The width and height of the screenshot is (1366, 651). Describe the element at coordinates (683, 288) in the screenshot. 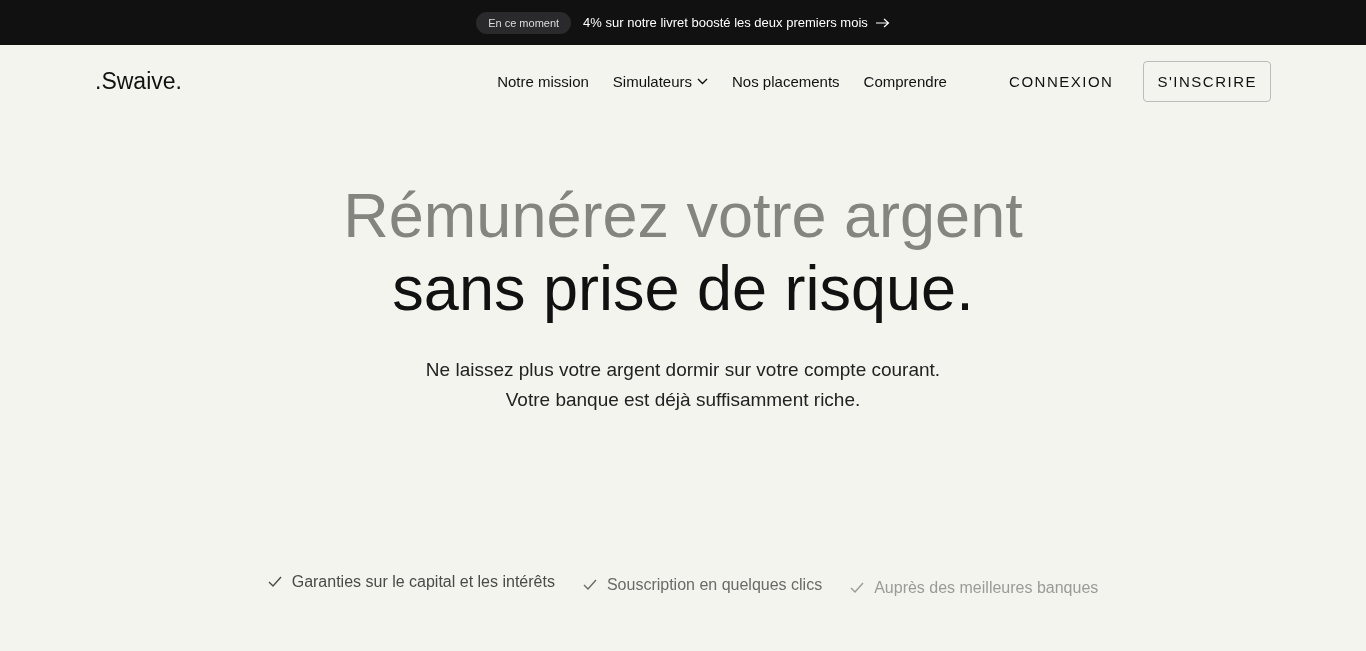

I see `hero-title: sans prise de risque.` at that location.